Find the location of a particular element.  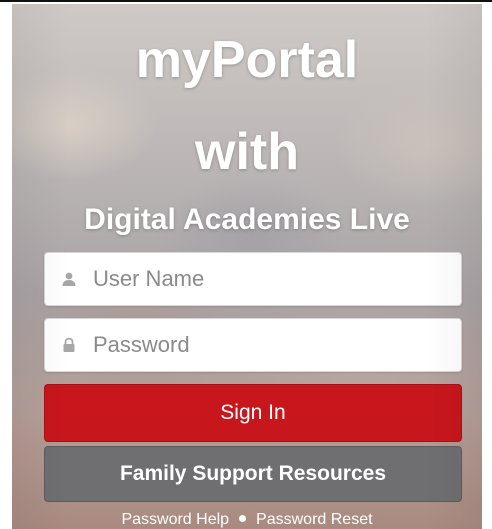

password-reset-link: Password Reset is located at coordinates (314, 519).